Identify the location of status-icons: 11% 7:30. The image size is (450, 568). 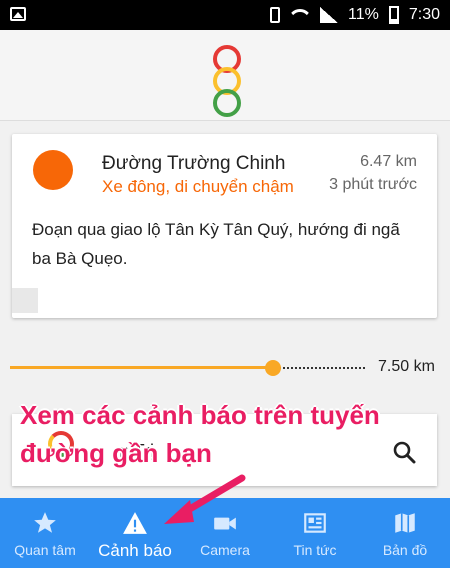
(355, 15).